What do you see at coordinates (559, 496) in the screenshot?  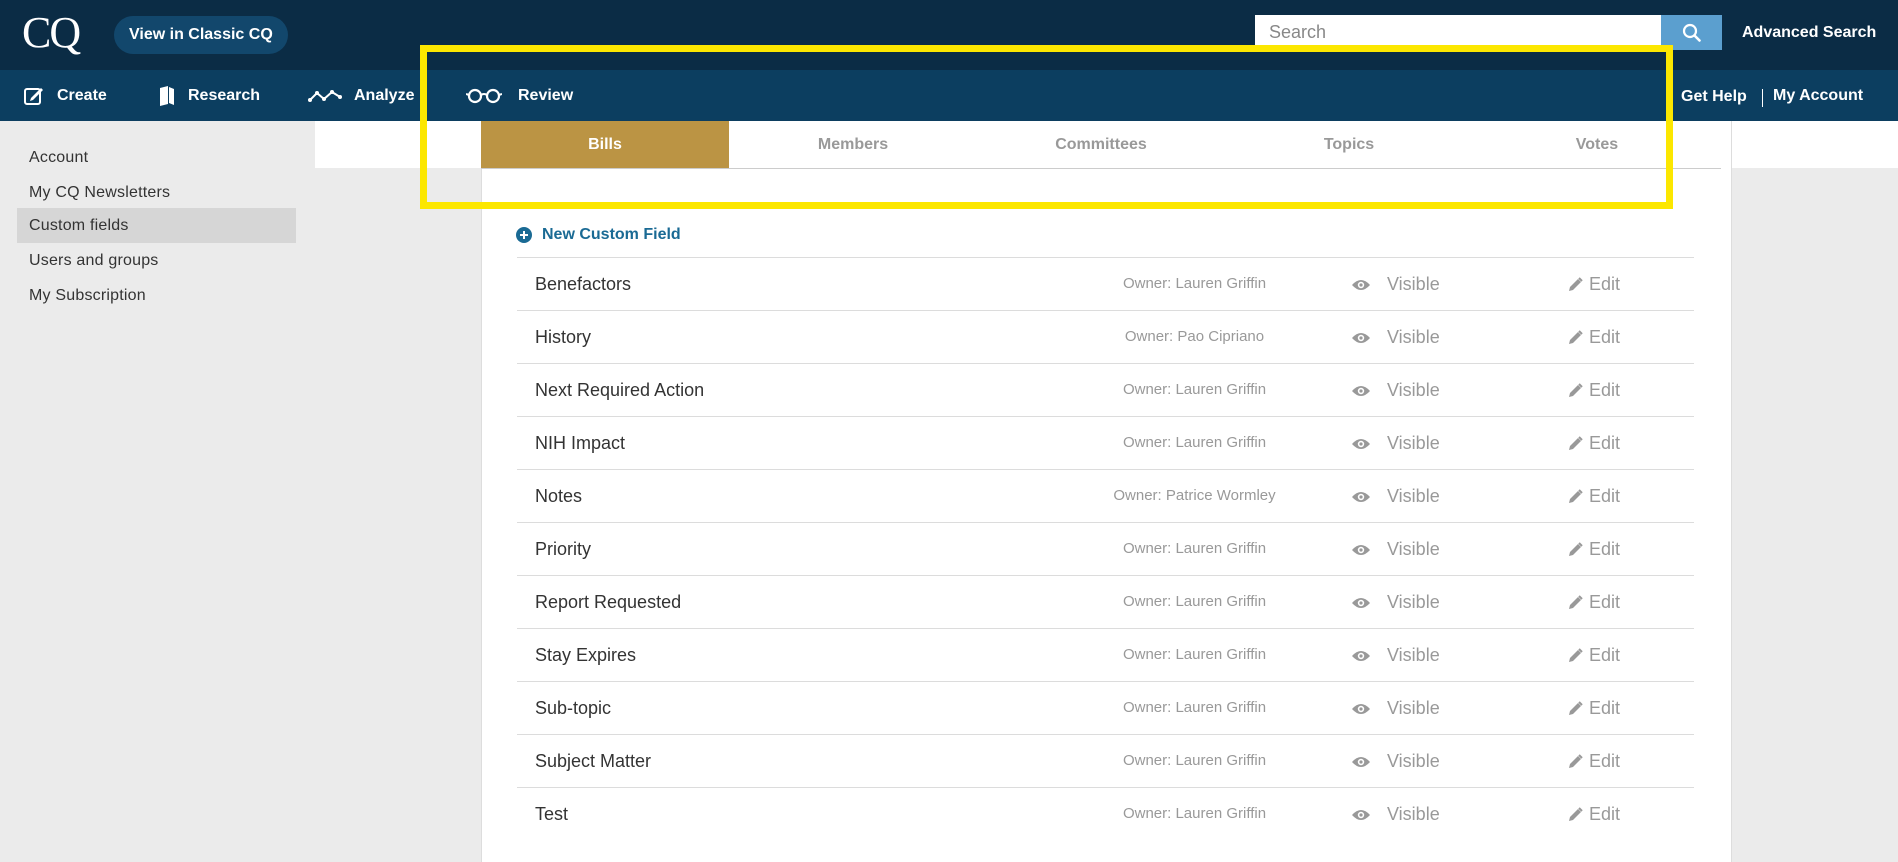 I see `field-name: Notes` at bounding box center [559, 496].